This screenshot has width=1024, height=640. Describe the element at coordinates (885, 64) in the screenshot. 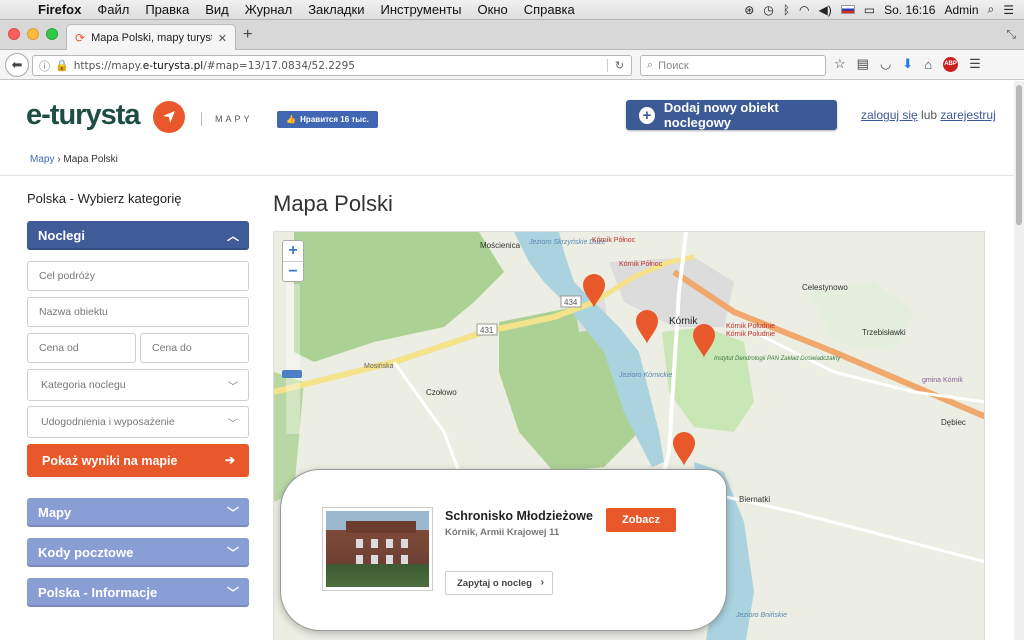

I see `pocket-icon: ◡` at that location.